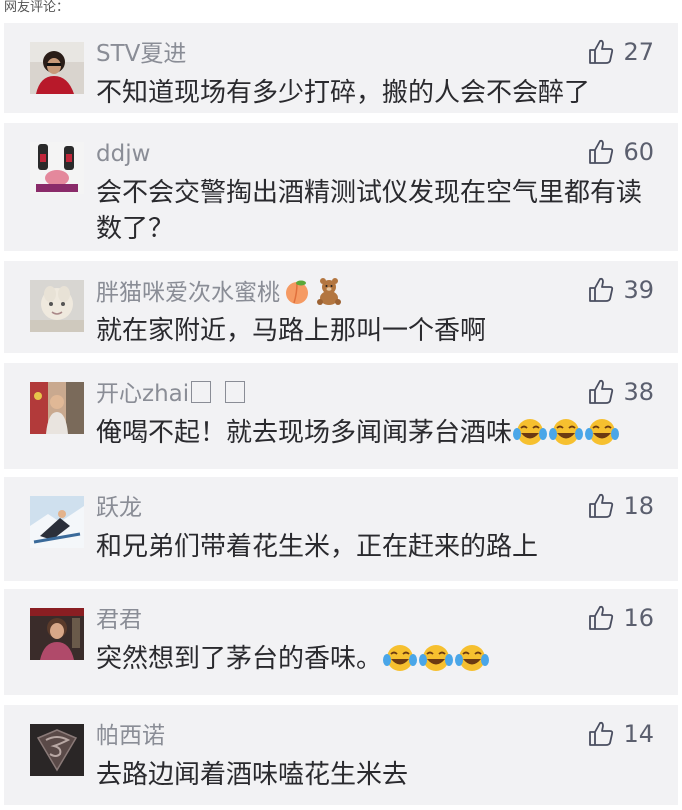 The height and width of the screenshot is (810, 682). Describe the element at coordinates (37, 7) in the screenshot. I see `section-title: 网友评论：` at that location.